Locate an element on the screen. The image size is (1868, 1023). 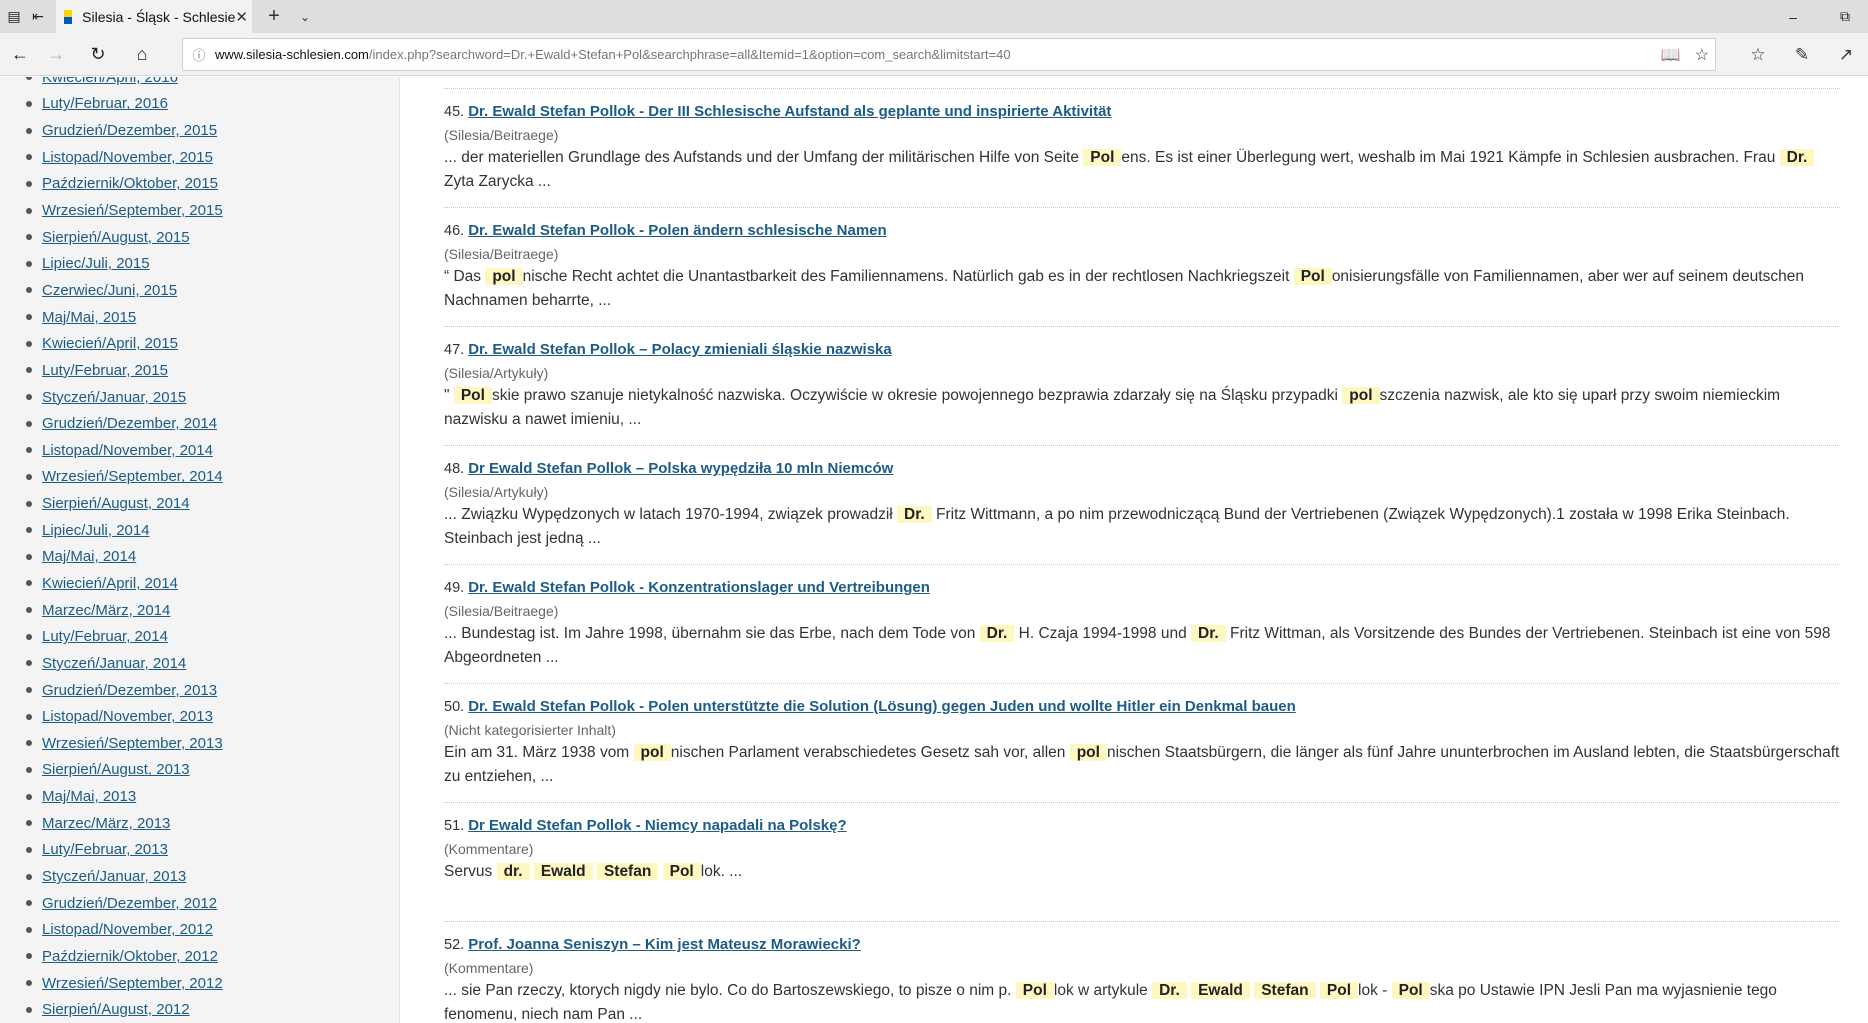
favorites-hub-icon: ☆ is located at coordinates (1758, 55).